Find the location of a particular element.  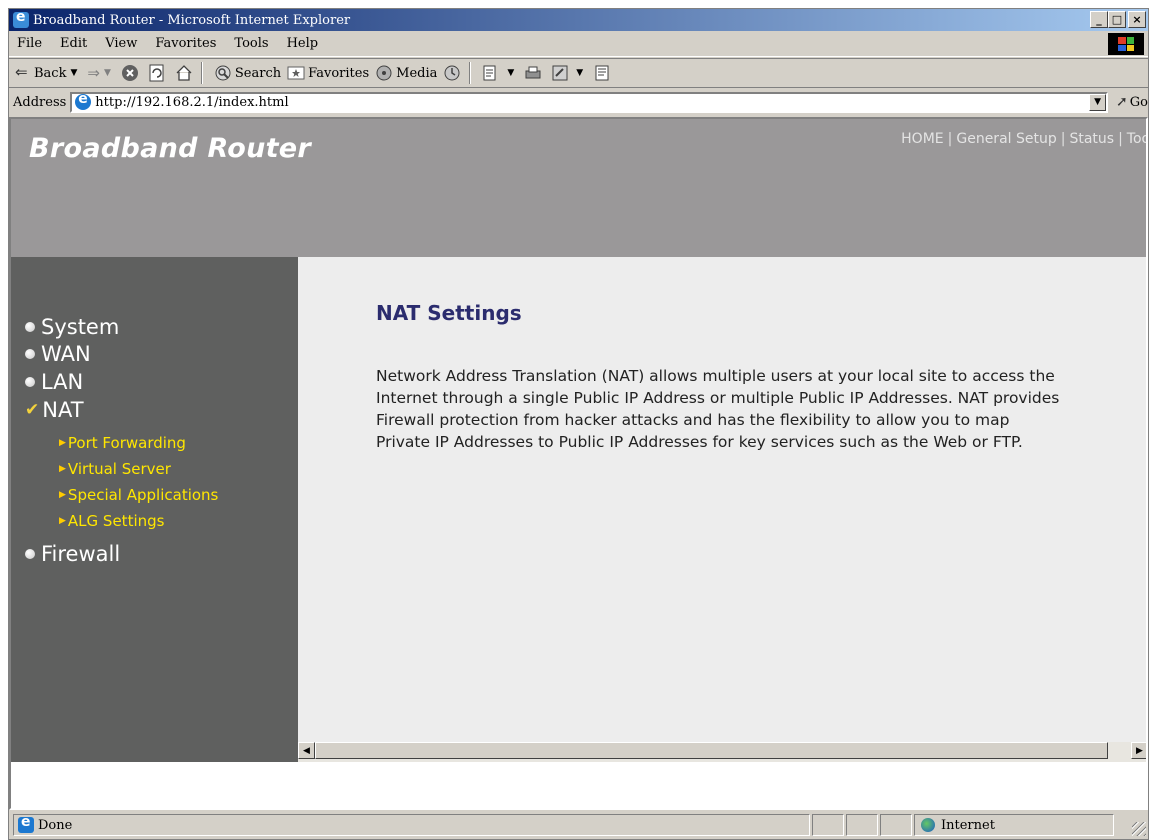

menu-favorites: Favorites is located at coordinates (185, 43).